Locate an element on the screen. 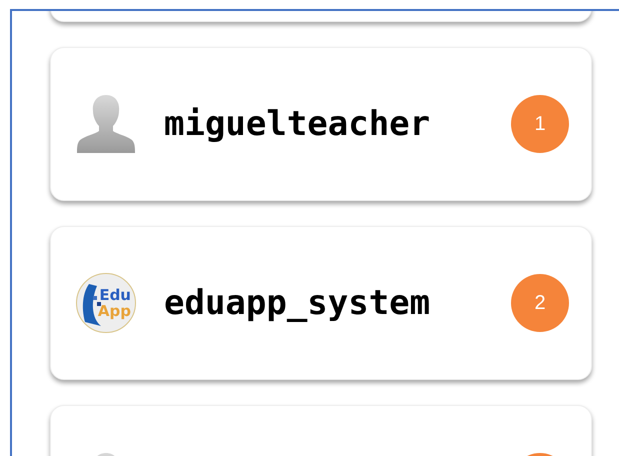 Image resolution: width=619 pixels, height=456 pixels. logo-text: App is located at coordinates (114, 311).